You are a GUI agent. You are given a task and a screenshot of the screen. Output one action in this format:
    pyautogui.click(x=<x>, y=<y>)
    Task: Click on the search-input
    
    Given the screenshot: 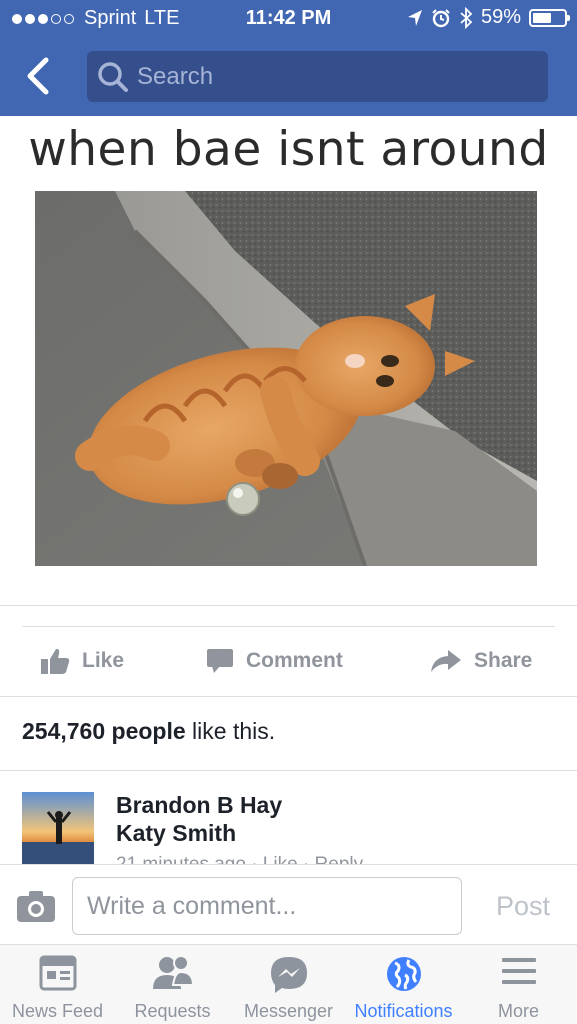 What is the action you would take?
    pyautogui.click(x=337, y=76)
    